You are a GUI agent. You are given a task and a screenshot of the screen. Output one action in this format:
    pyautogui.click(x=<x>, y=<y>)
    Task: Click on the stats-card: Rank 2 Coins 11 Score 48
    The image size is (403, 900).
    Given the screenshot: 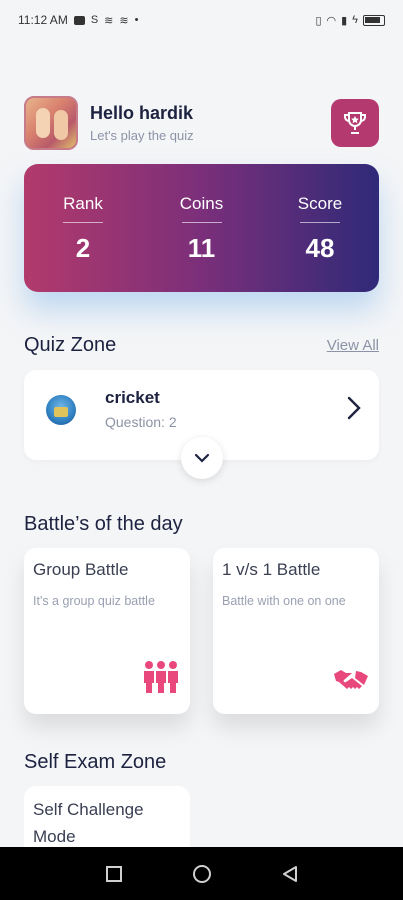 What is the action you would take?
    pyautogui.click(x=201, y=228)
    